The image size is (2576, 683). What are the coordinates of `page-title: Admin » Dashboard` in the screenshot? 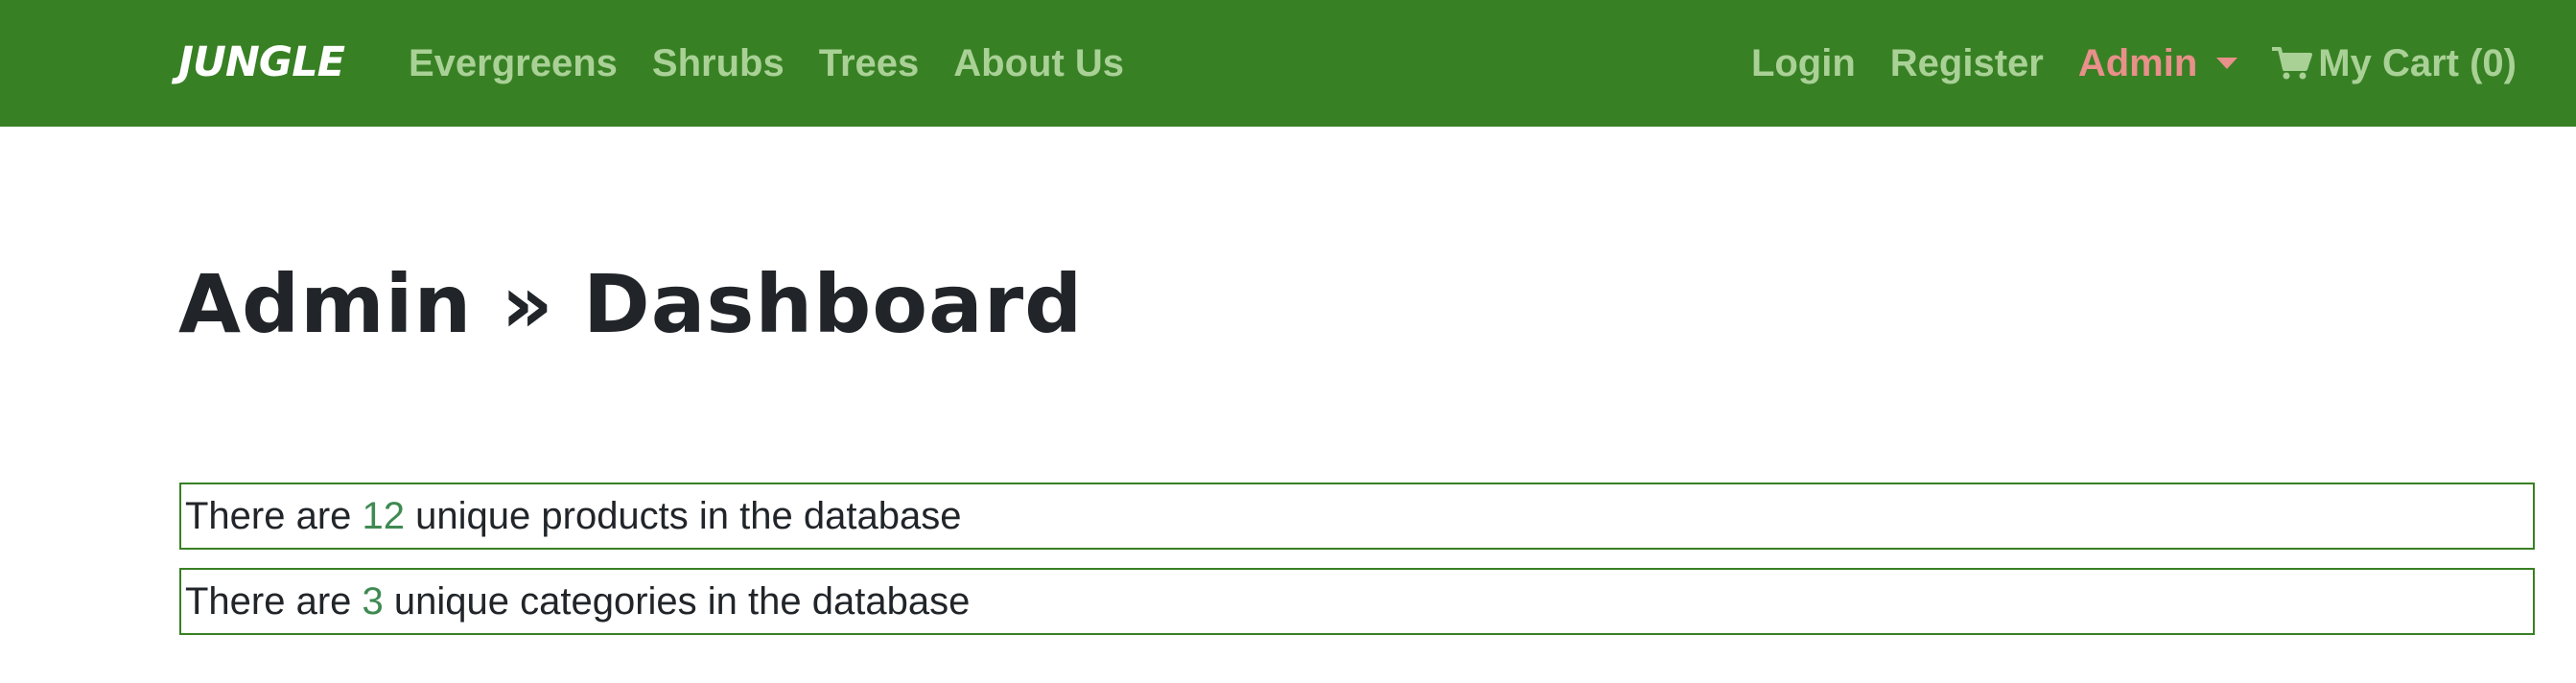 It's located at (631, 304).